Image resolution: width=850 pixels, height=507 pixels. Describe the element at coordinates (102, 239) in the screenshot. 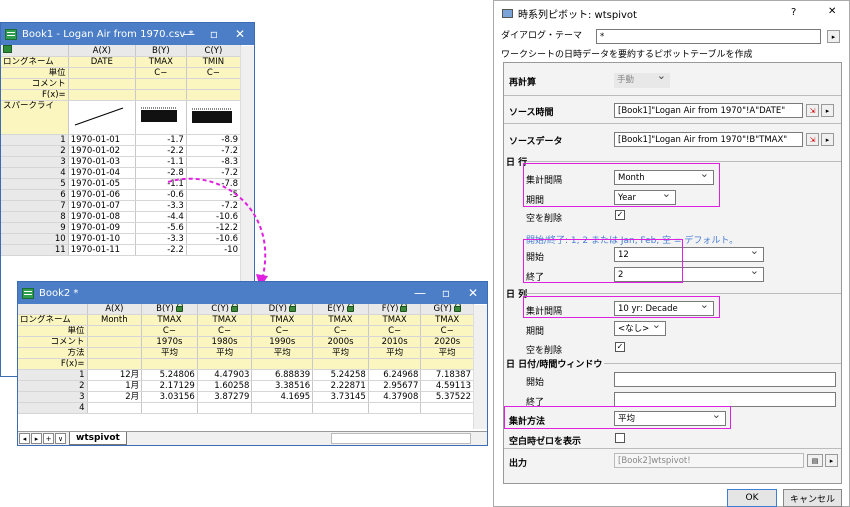

I see `cell: 1970-01-10` at that location.